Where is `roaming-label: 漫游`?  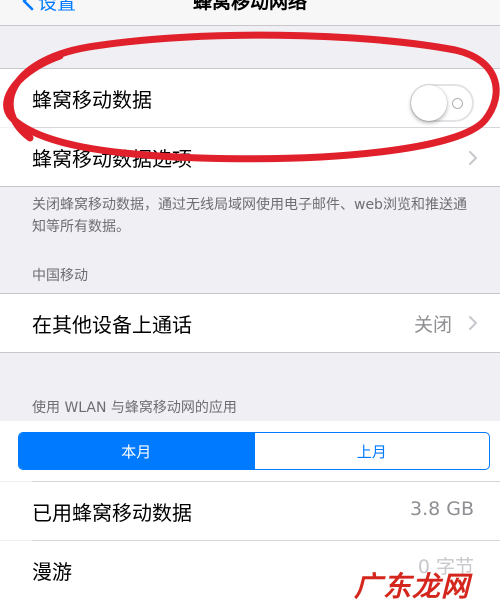
roaming-label: 漫游 is located at coordinates (52, 571).